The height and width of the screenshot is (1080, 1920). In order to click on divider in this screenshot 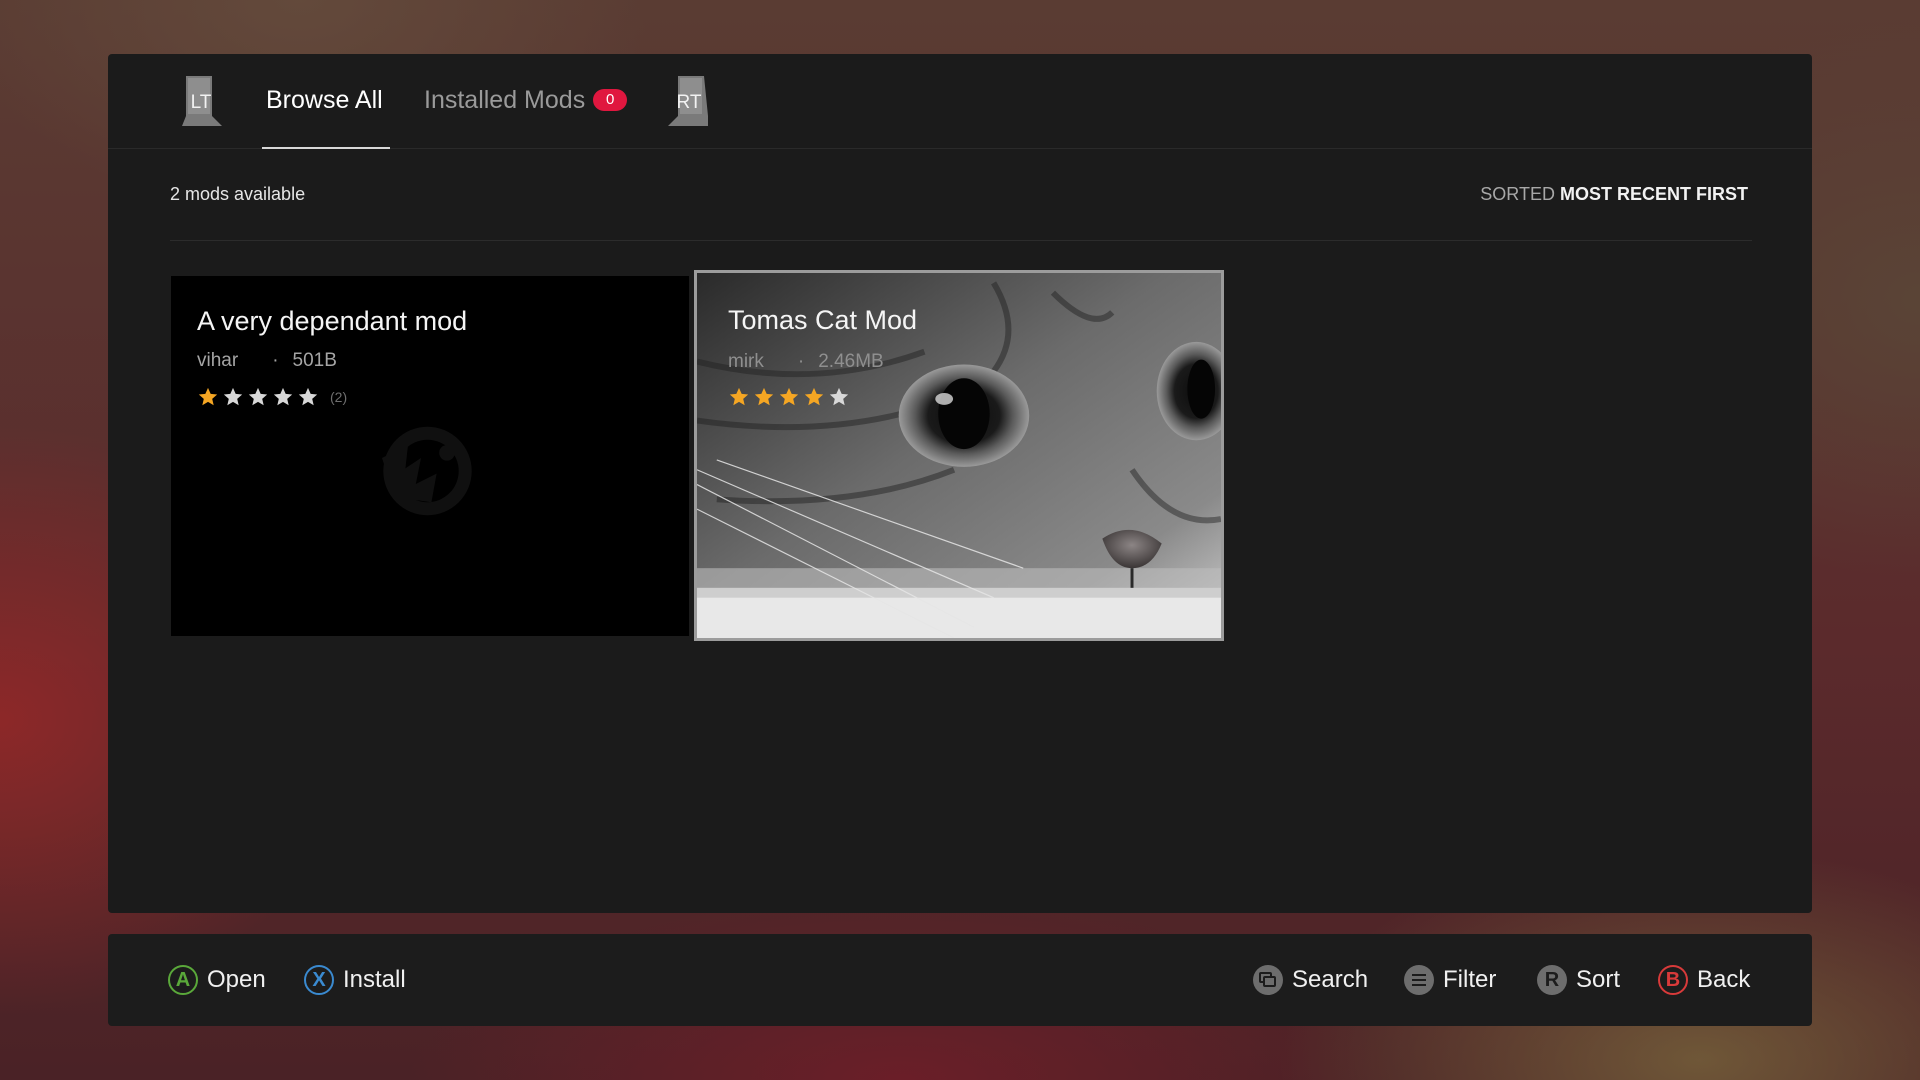, I will do `click(961, 240)`.